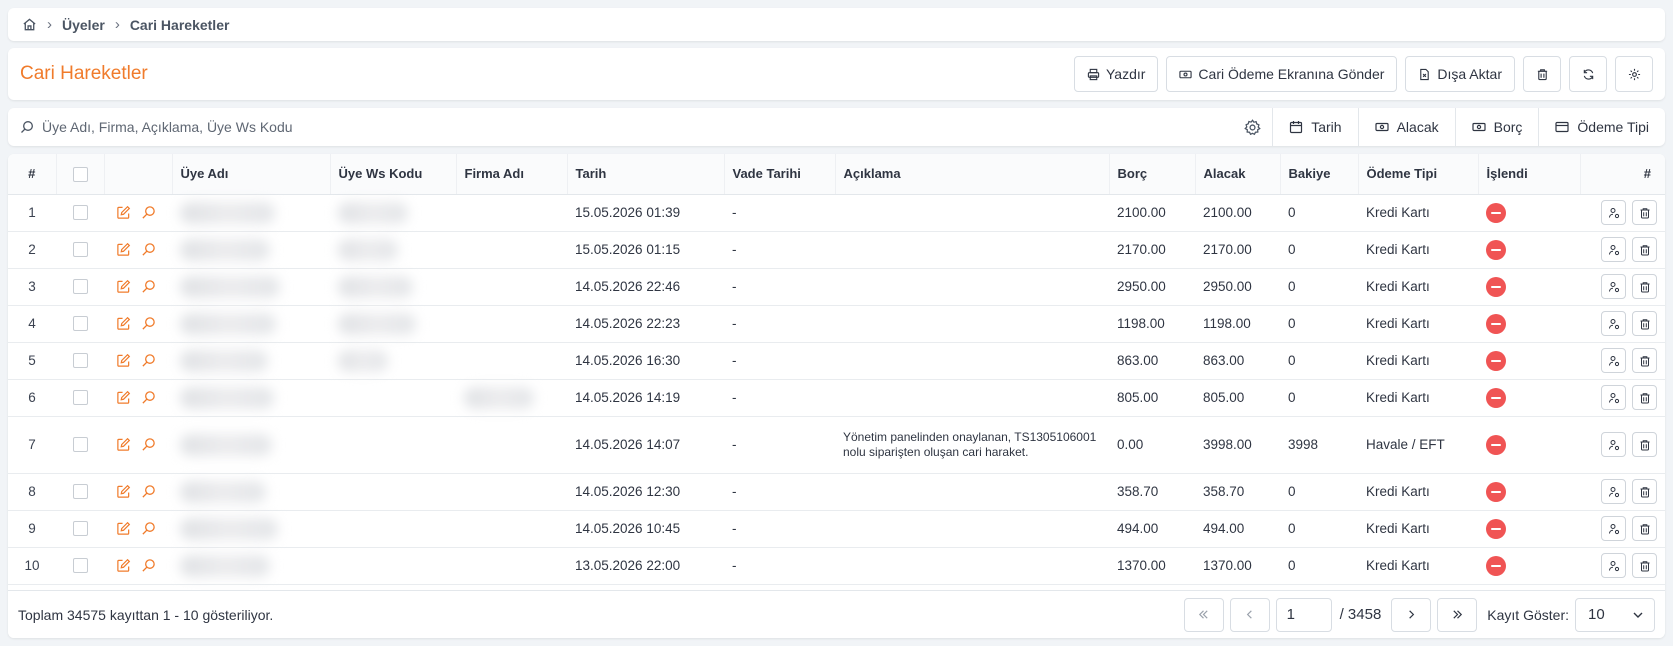  What do you see at coordinates (492, 127) in the screenshot?
I see `search-input` at bounding box center [492, 127].